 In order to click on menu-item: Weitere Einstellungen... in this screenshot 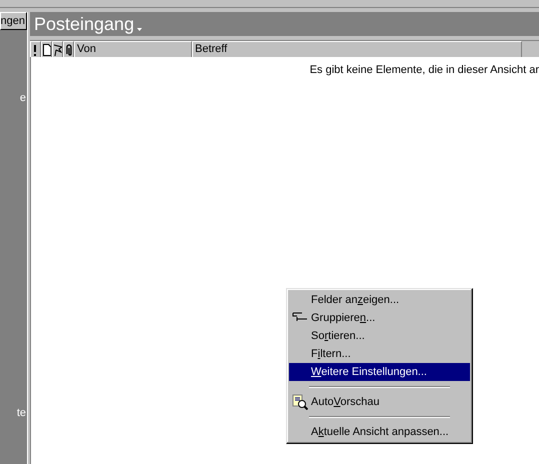, I will do `click(379, 372)`.